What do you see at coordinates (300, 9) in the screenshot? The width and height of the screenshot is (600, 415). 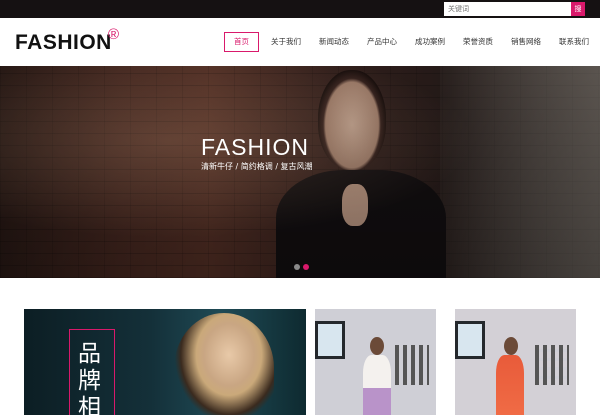 I see `top-bar: 搜` at bounding box center [300, 9].